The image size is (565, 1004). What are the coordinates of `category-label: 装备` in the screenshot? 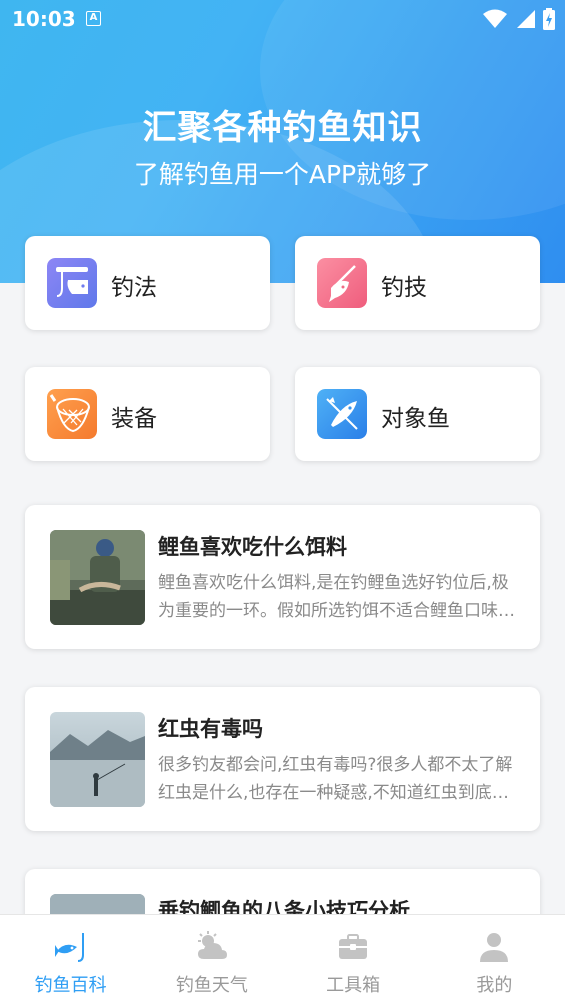 It's located at (134, 419).